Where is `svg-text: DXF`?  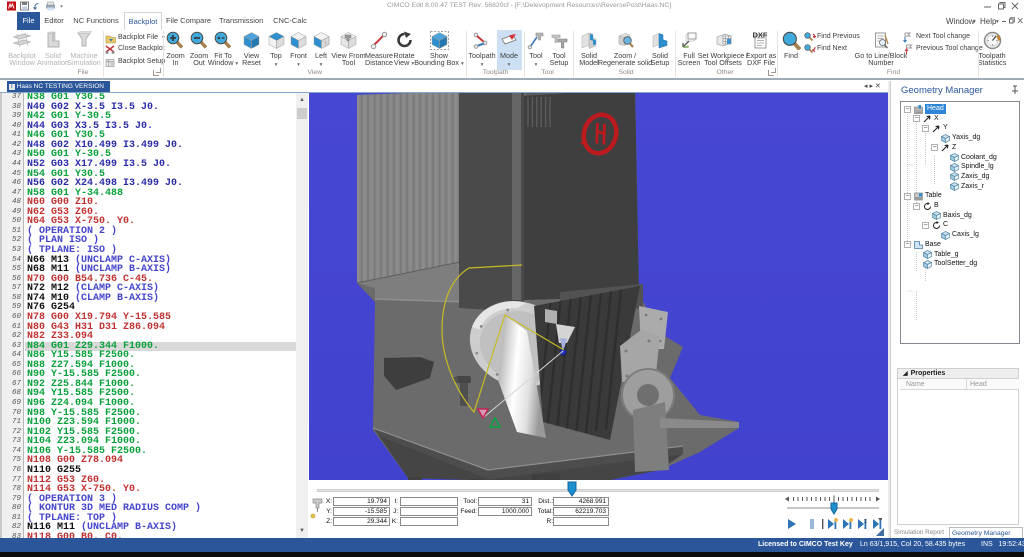 svg-text: DXF is located at coordinates (759, 35).